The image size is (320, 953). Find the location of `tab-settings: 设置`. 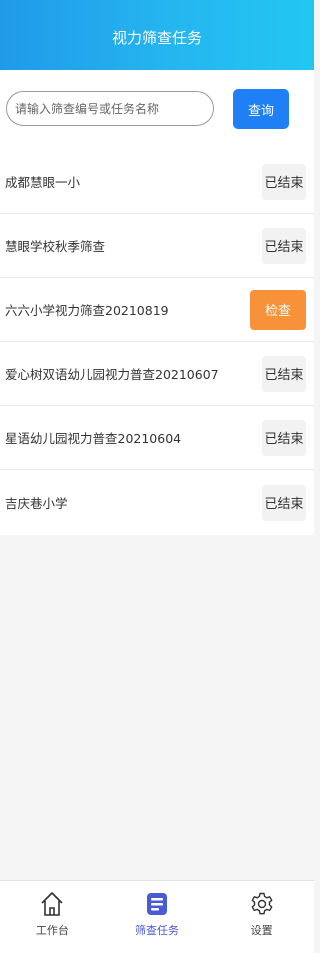

tab-settings: 设置 is located at coordinates (261, 917).